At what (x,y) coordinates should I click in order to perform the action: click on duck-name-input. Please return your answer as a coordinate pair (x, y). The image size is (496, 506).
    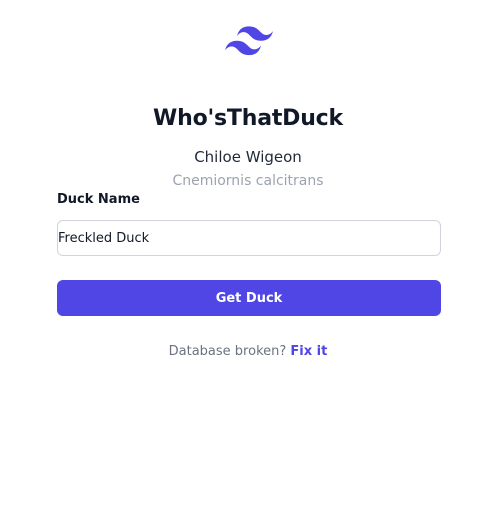
    Looking at the image, I should click on (249, 238).